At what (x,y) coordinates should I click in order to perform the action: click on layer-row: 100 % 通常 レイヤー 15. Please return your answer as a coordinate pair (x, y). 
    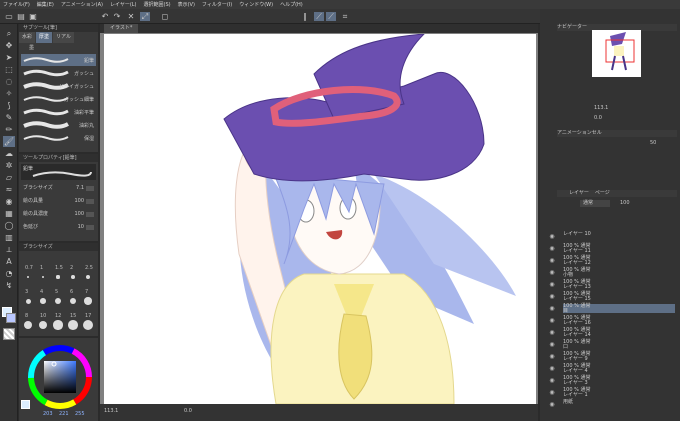
    Looking at the image, I should click on (619, 296).